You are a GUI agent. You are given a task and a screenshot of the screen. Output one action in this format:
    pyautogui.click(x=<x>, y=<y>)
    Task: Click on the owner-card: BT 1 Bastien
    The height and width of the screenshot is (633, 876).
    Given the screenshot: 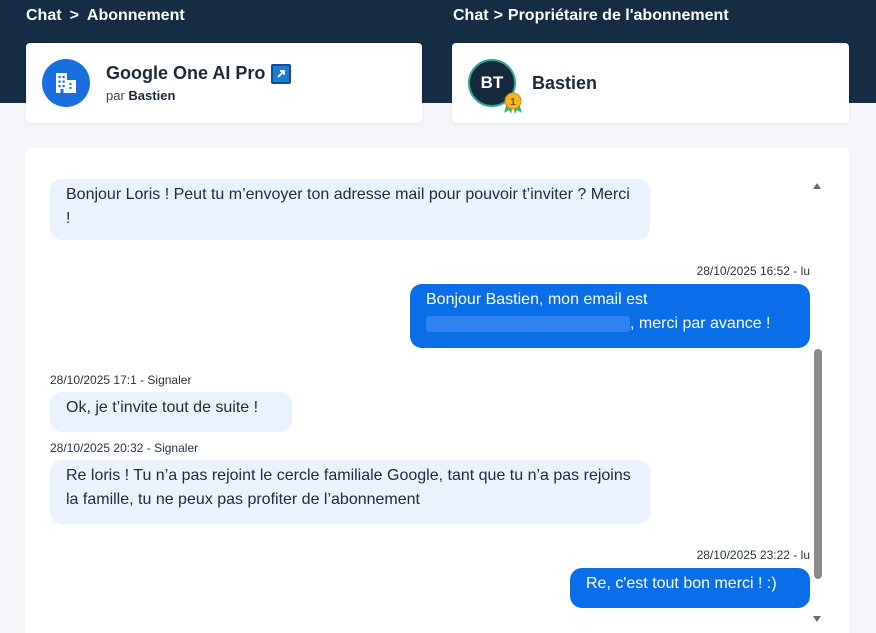 What is the action you would take?
    pyautogui.click(x=650, y=83)
    